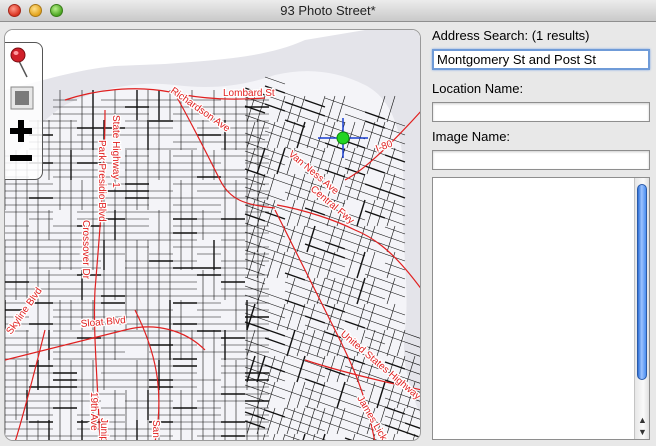 This screenshot has width=656, height=446. Describe the element at coordinates (155, 429) in the screenshot. I see `street-label: San` at that location.